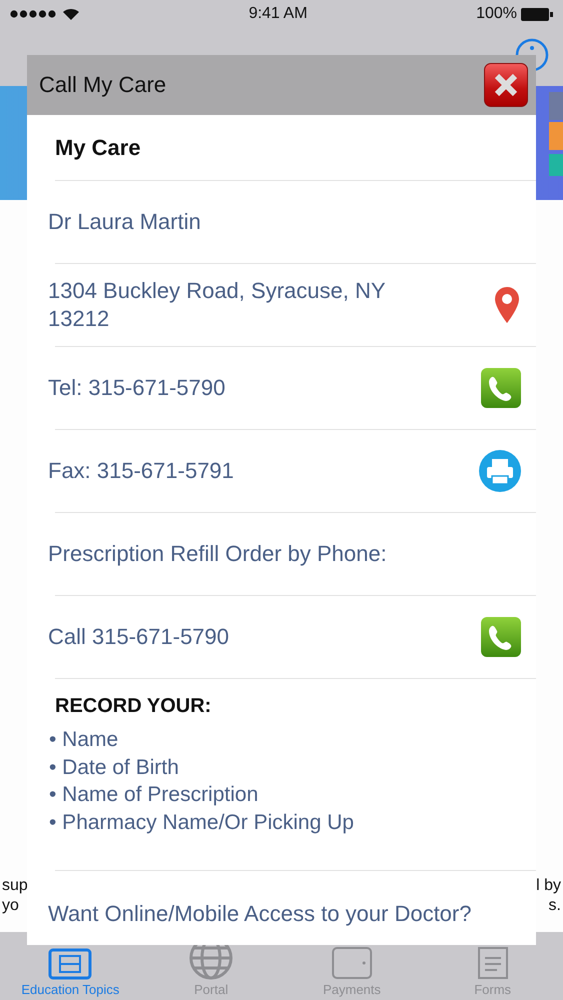  I want to click on section-heading: My Care, so click(98, 147).